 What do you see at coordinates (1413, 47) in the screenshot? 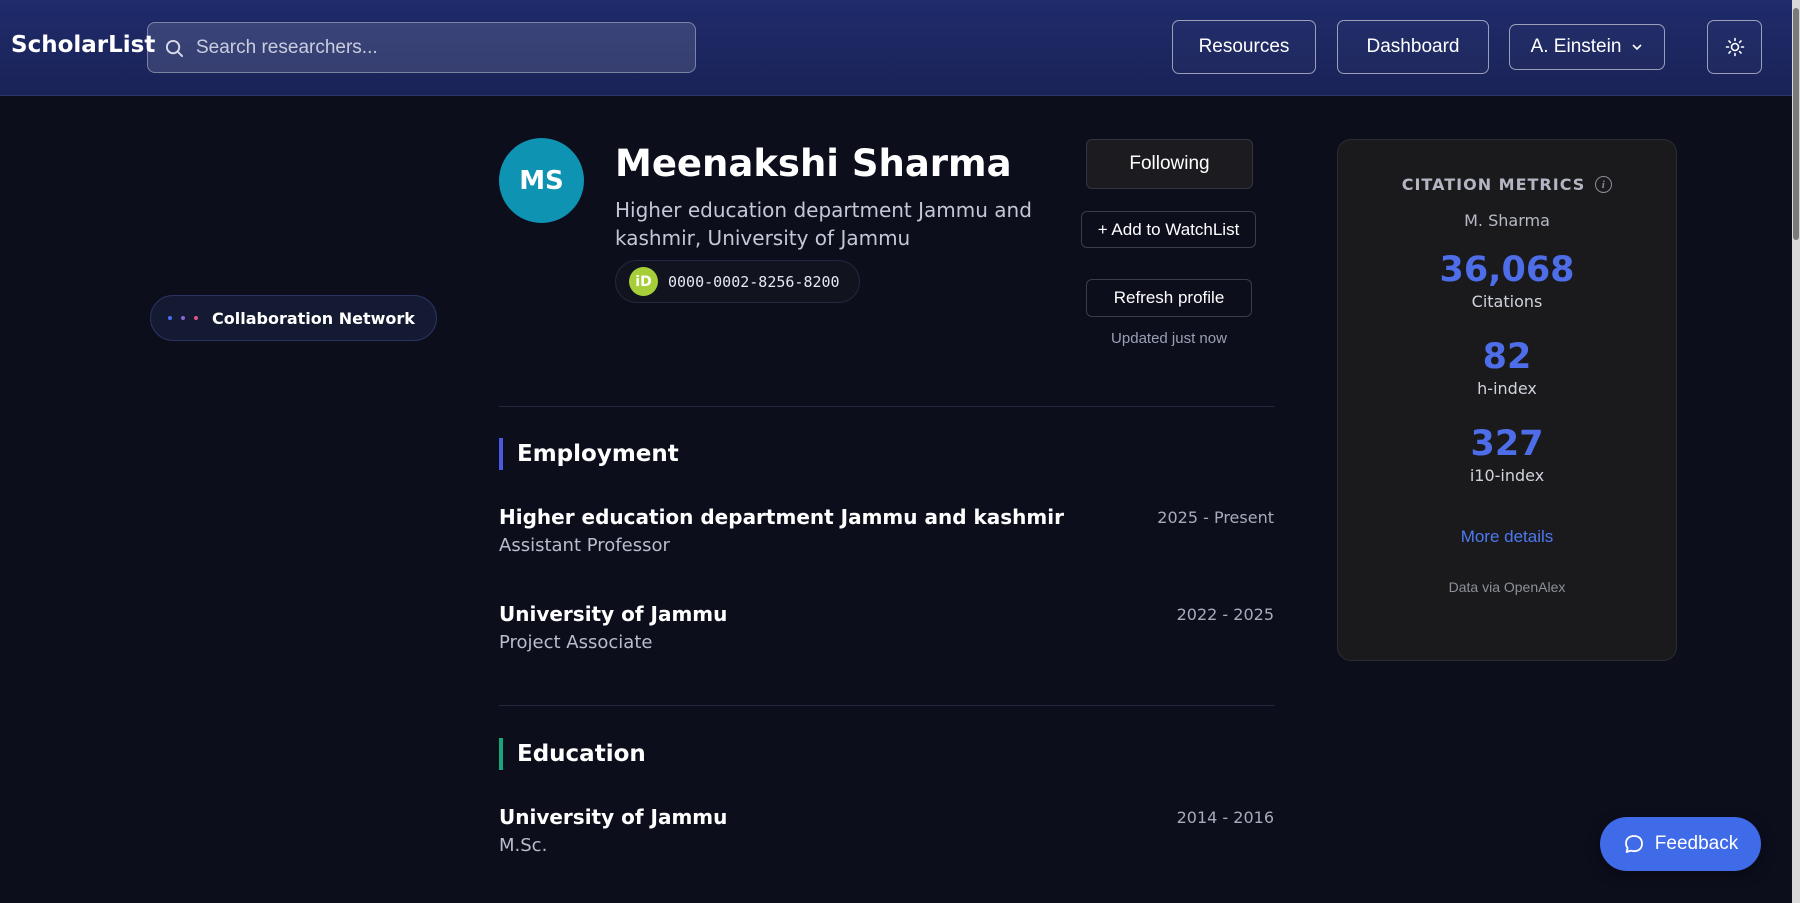
I see `dashboard-button: Dashboard` at bounding box center [1413, 47].